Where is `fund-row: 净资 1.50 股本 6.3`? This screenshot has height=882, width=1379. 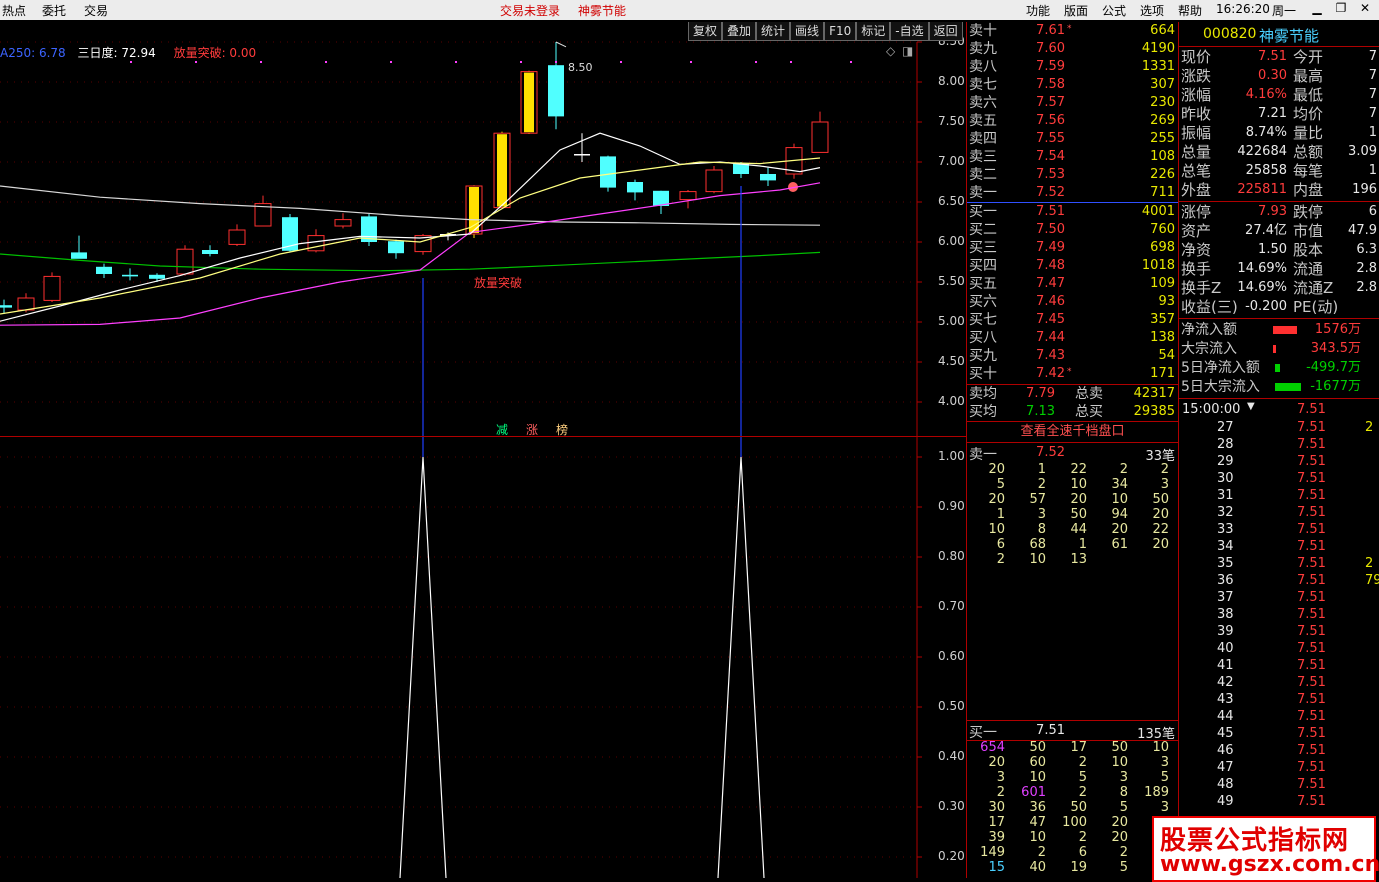 fund-row: 净资 1.50 股本 6.3 is located at coordinates (1279, 250).